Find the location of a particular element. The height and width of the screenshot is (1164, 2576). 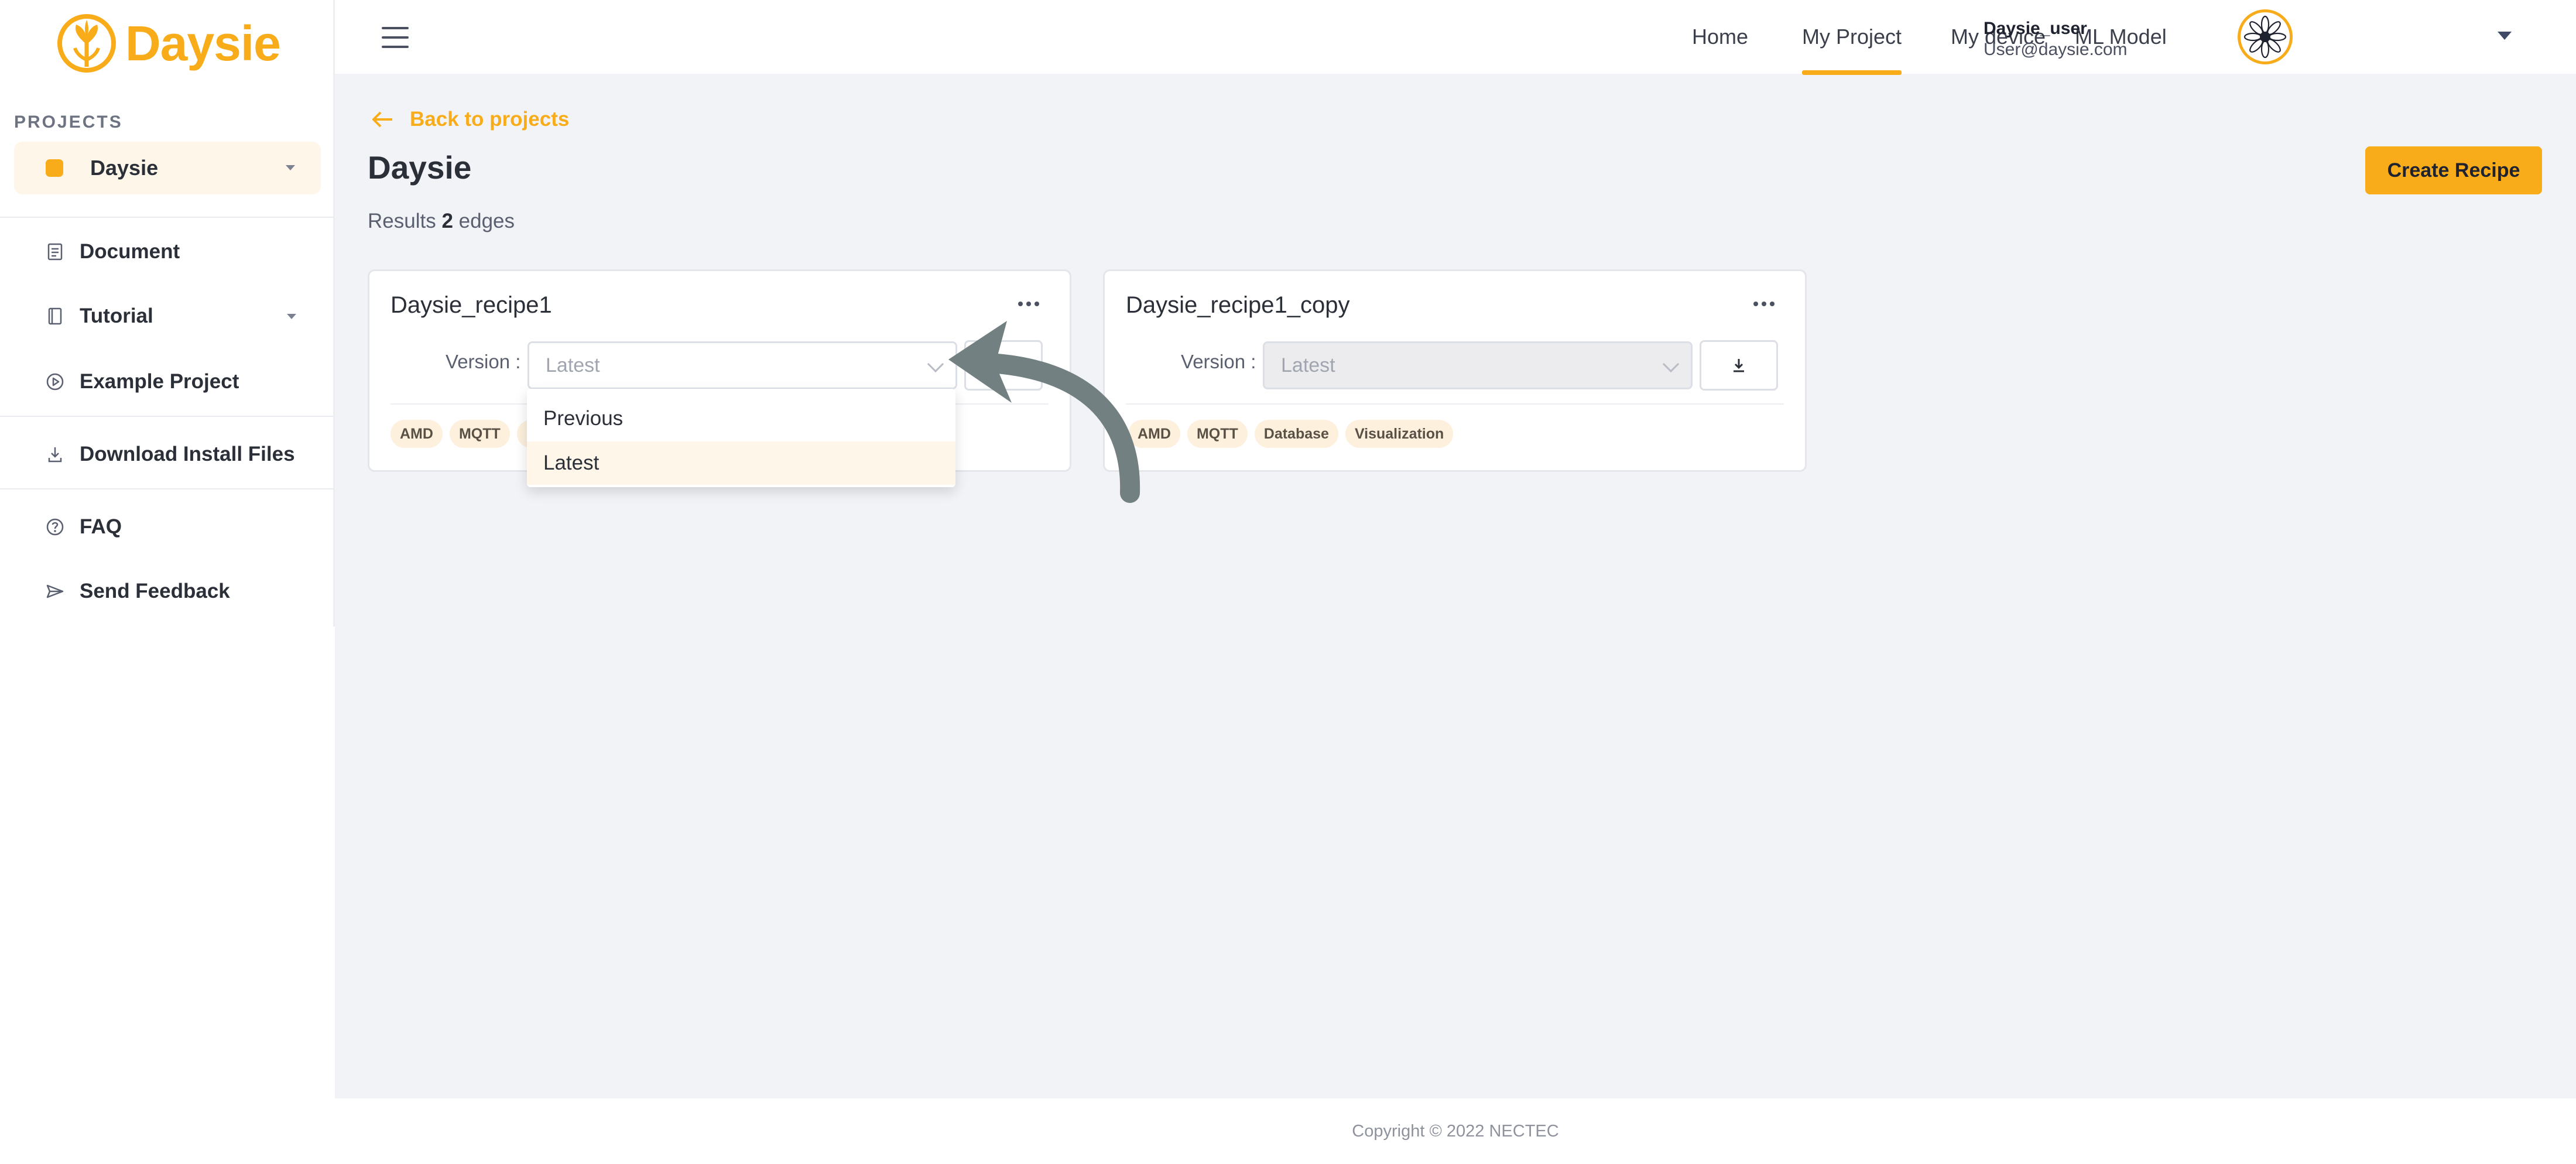

copyright-text: Copyright © 2022 NECTEC is located at coordinates (1455, 1131).